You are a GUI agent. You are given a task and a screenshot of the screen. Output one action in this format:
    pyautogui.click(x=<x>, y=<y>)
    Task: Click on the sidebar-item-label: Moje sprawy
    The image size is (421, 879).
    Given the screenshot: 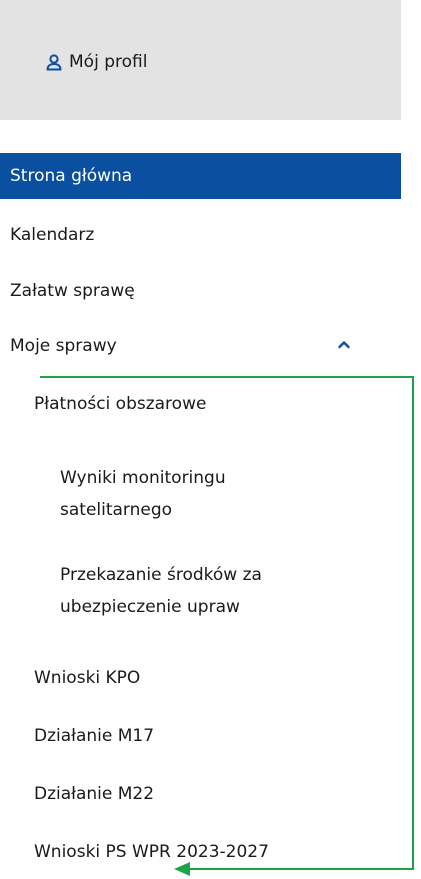 What is the action you would take?
    pyautogui.click(x=63, y=346)
    